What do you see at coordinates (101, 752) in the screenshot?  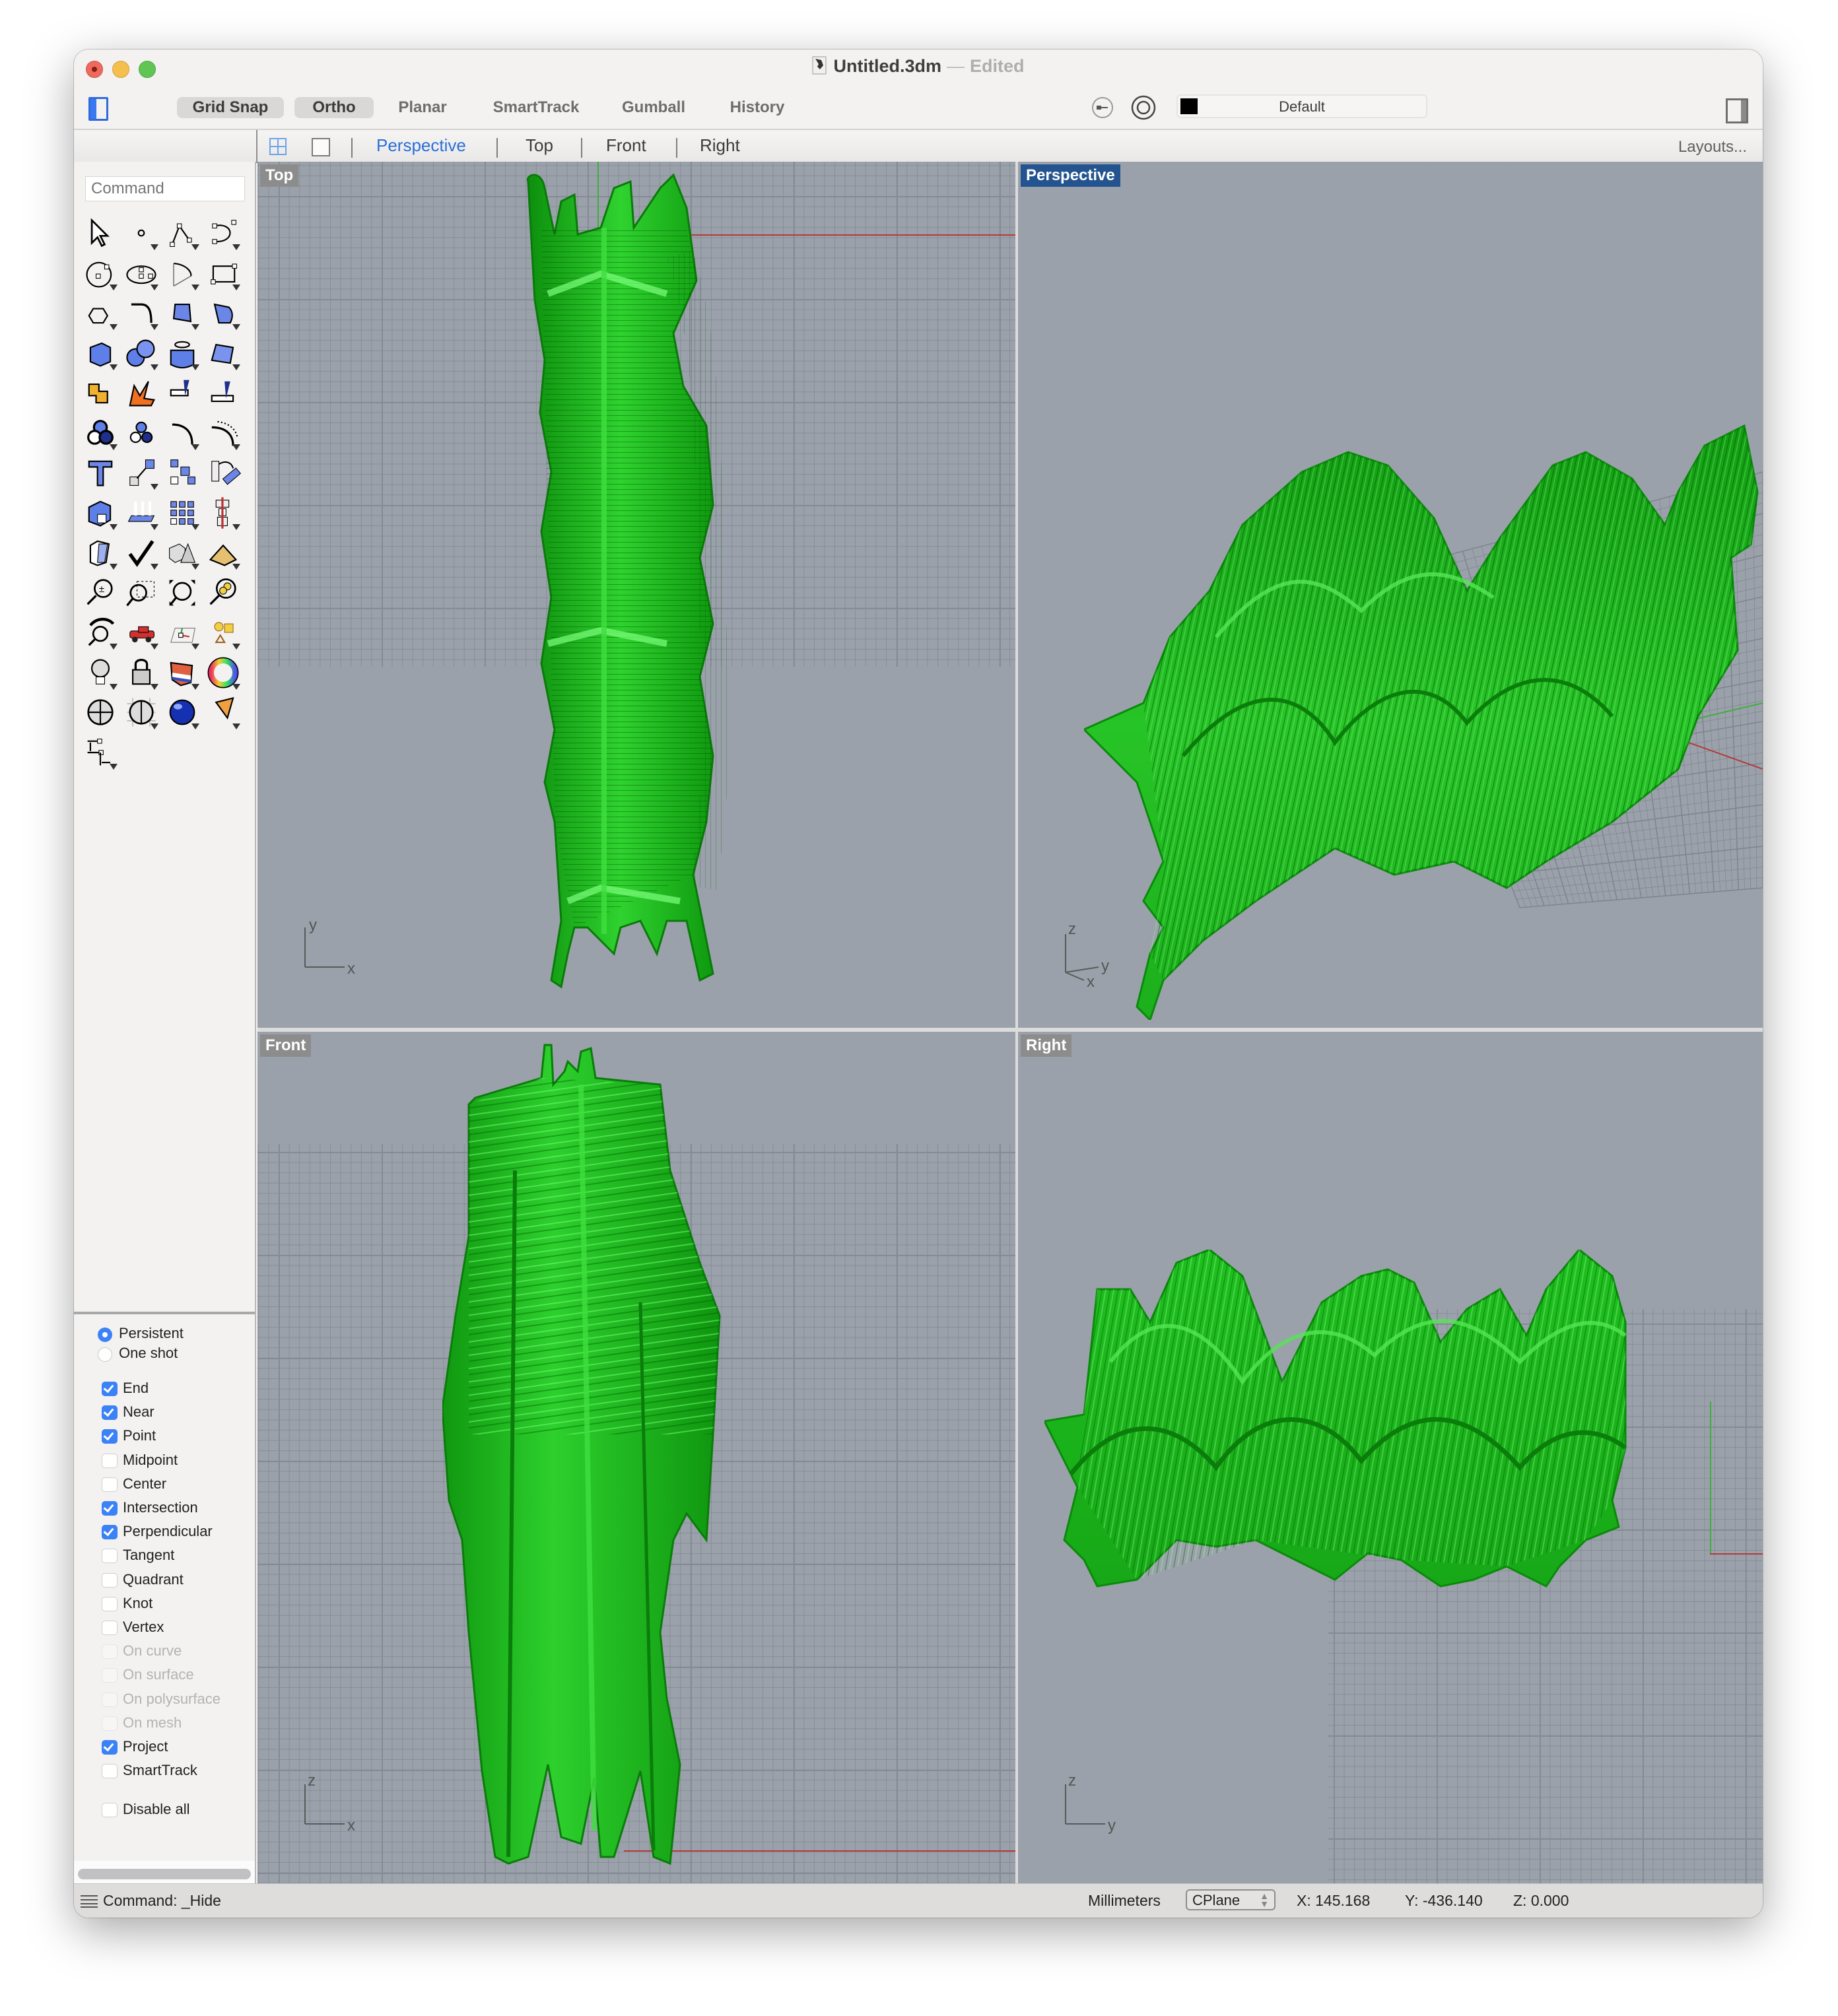 I see `dimension-icon` at bounding box center [101, 752].